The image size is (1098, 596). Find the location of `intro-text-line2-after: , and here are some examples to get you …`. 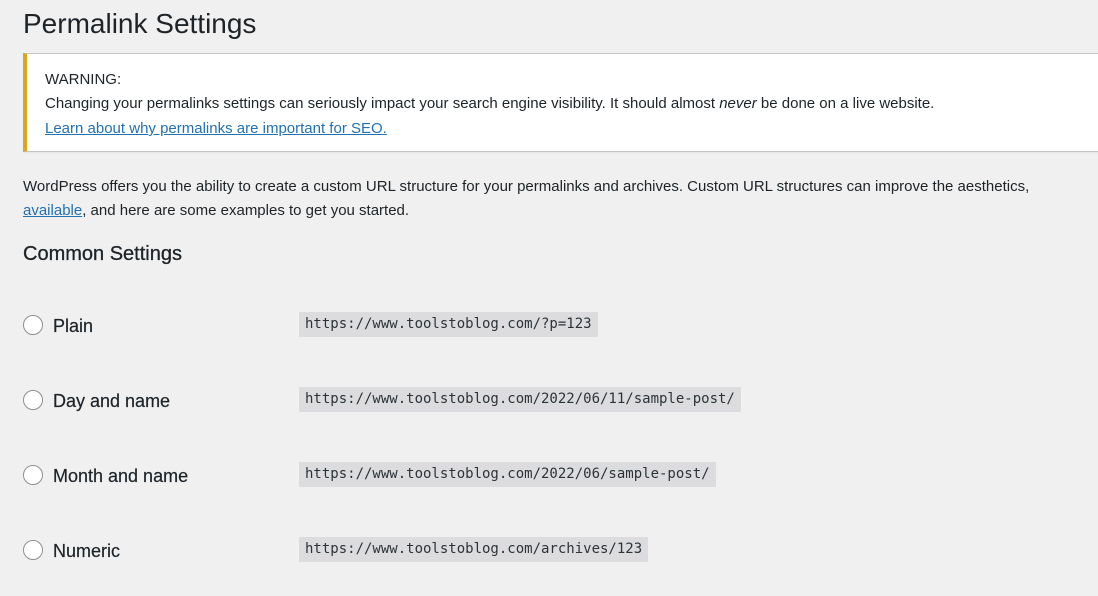

intro-text-line2-after: , and here are some examples to get you … is located at coordinates (246, 210).